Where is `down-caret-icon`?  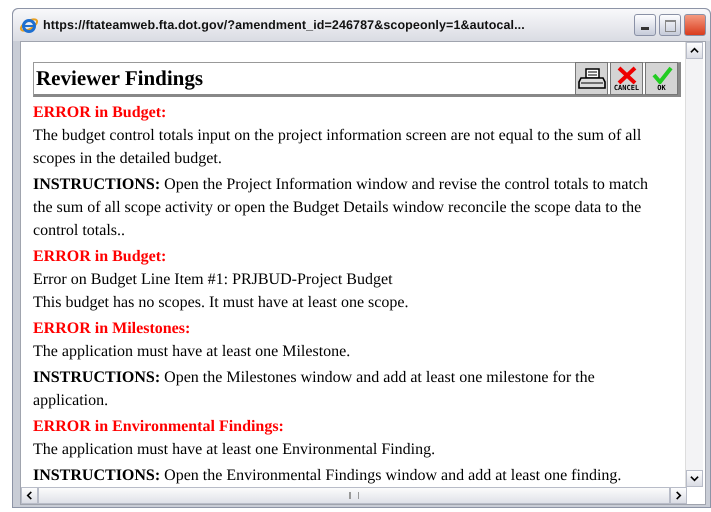
down-caret-icon is located at coordinates (694, 478).